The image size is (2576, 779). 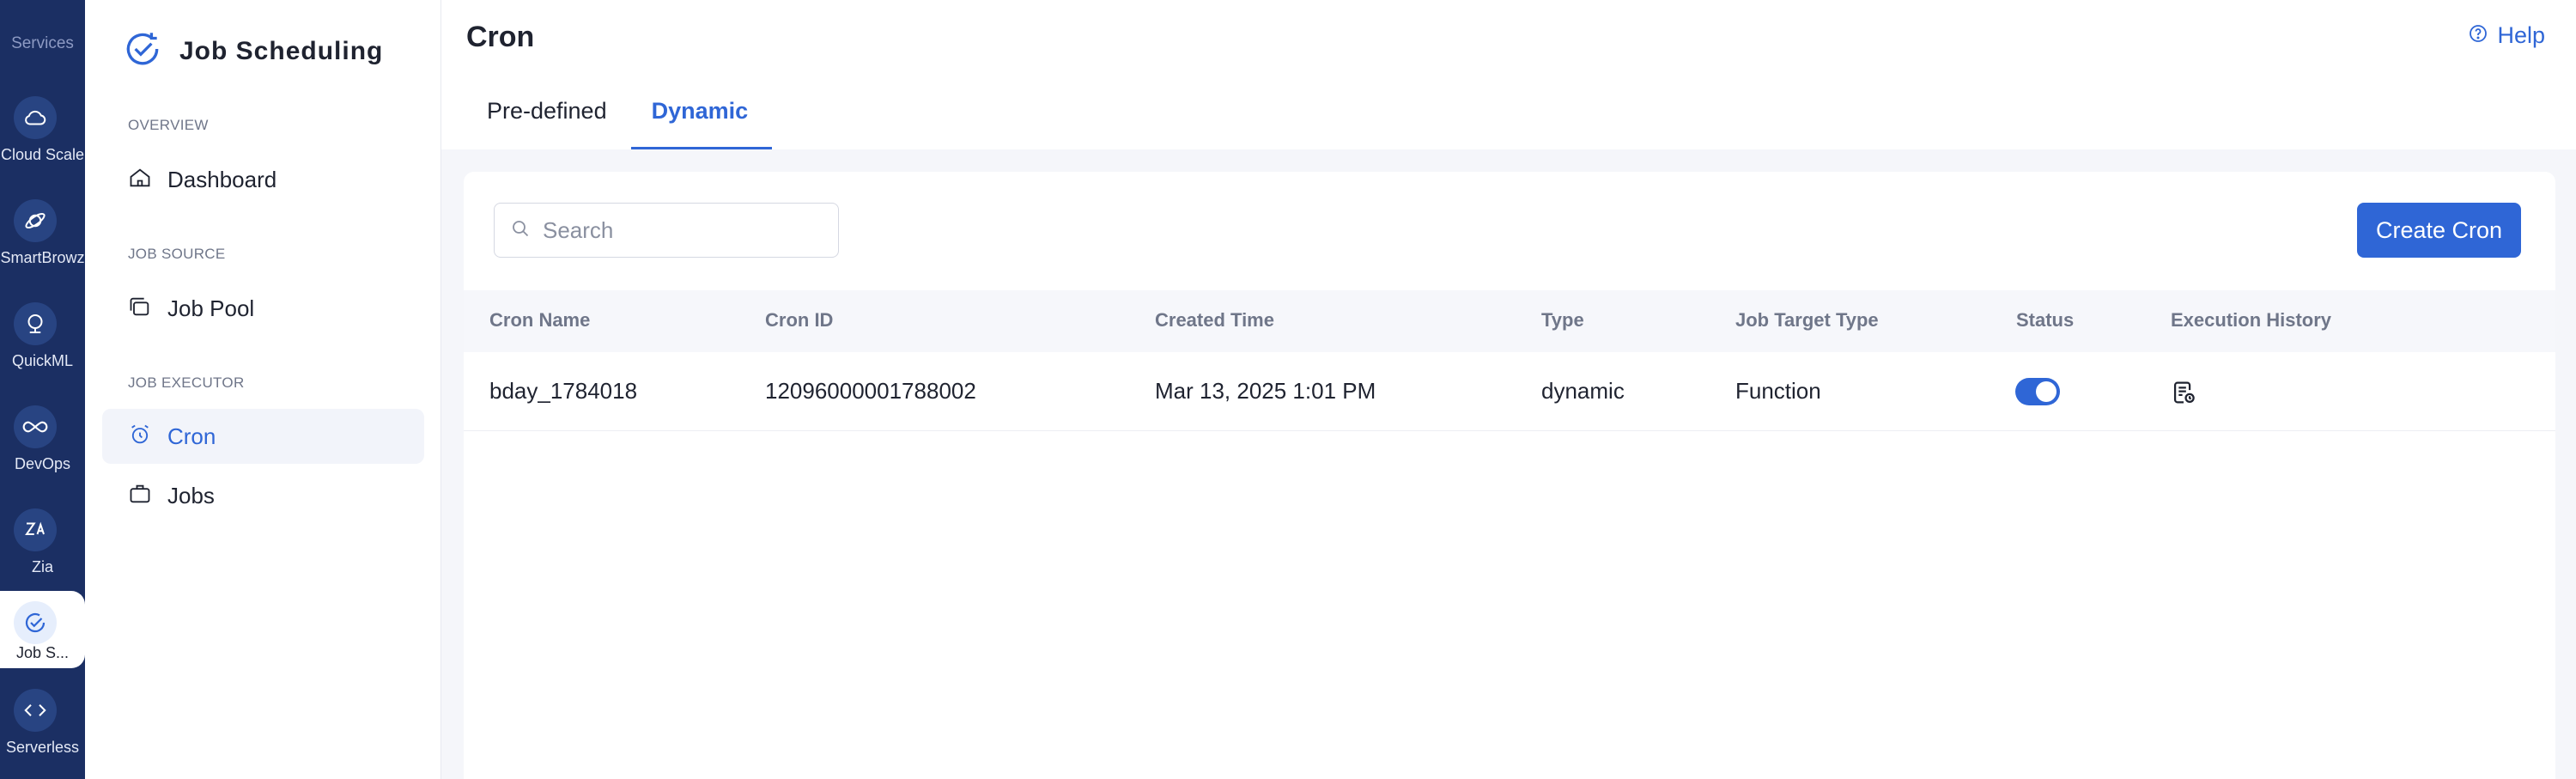 I want to click on code-icon, so click(x=36, y=711).